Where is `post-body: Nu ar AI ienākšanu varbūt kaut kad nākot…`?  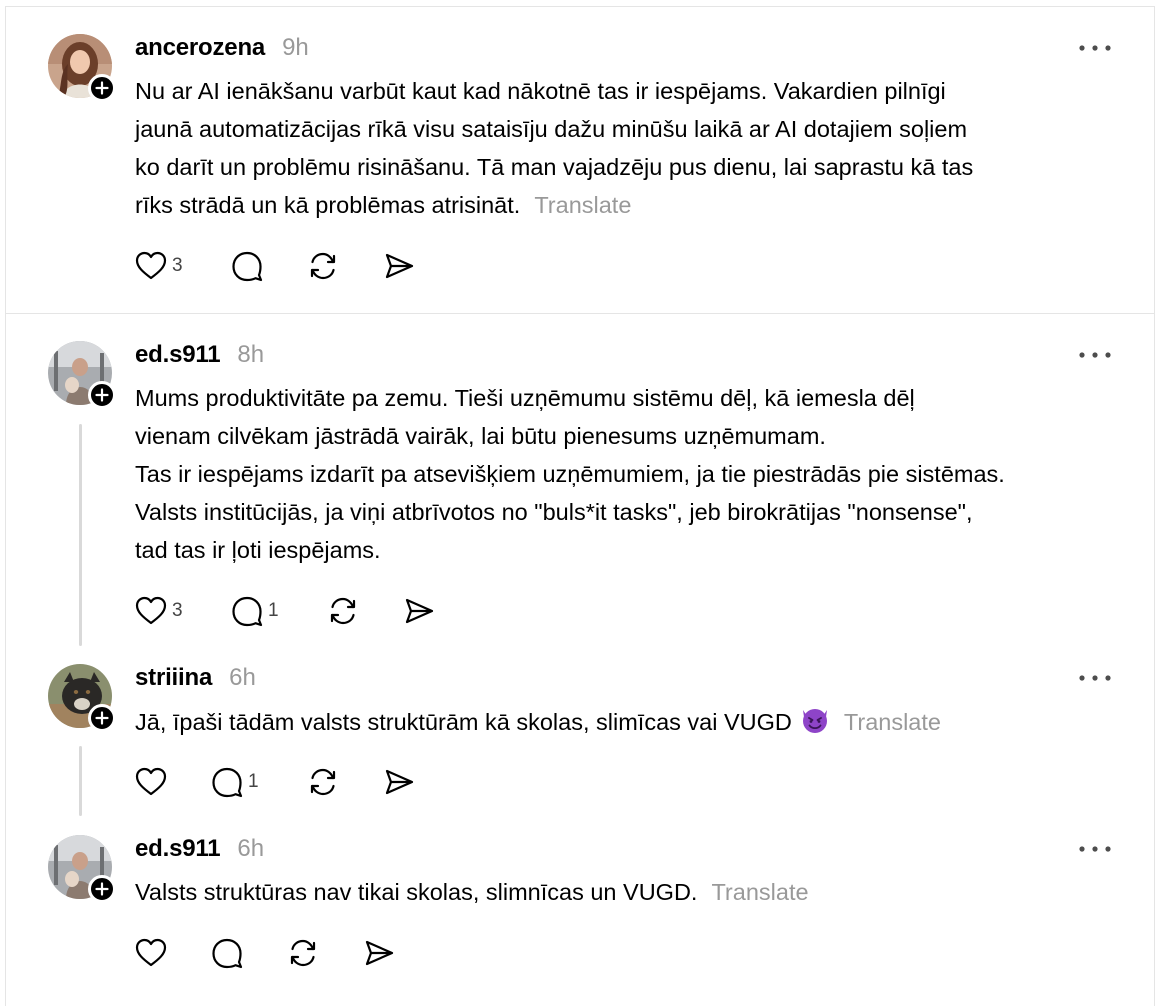
post-body: Nu ar AI ienākšanu varbūt kaut kad nākot… is located at coordinates (630, 148).